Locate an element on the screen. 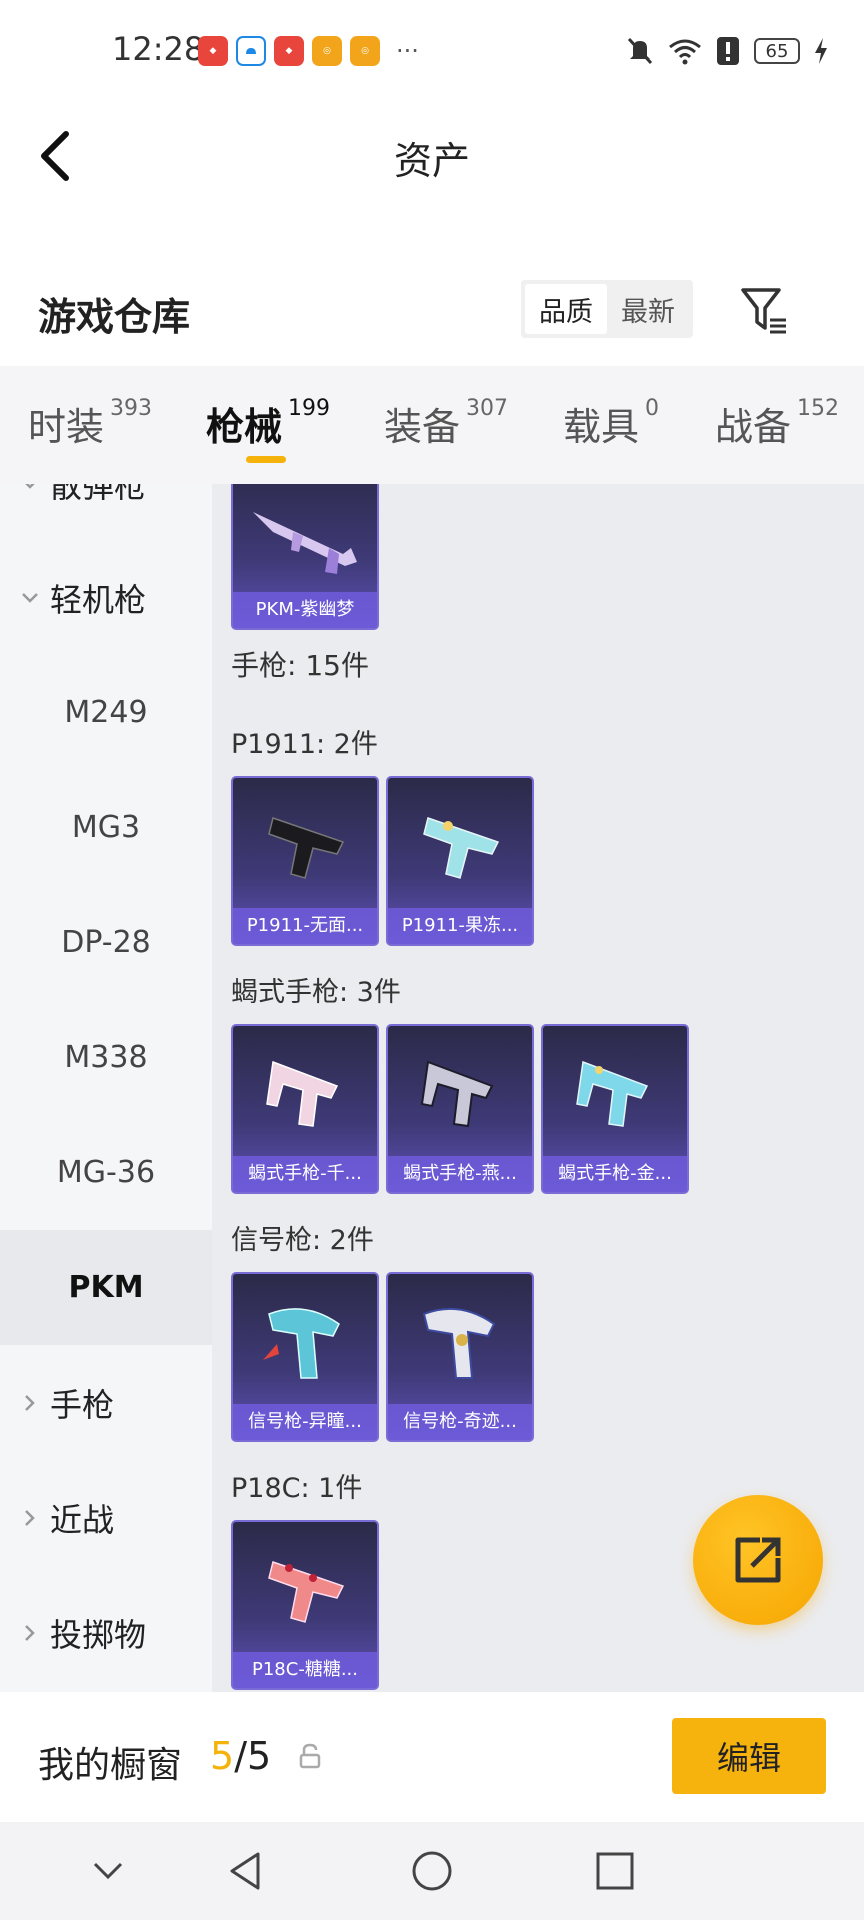 The image size is (864, 1920). sidebar-item-label: 轻机枪 is located at coordinates (98, 599).